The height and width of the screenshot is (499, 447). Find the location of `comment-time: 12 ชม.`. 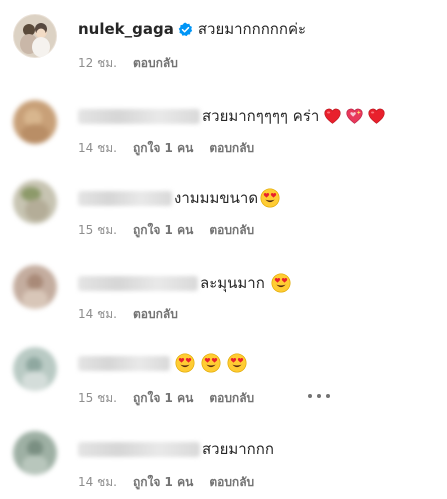

comment-time: 12 ชม. is located at coordinates (97, 63).